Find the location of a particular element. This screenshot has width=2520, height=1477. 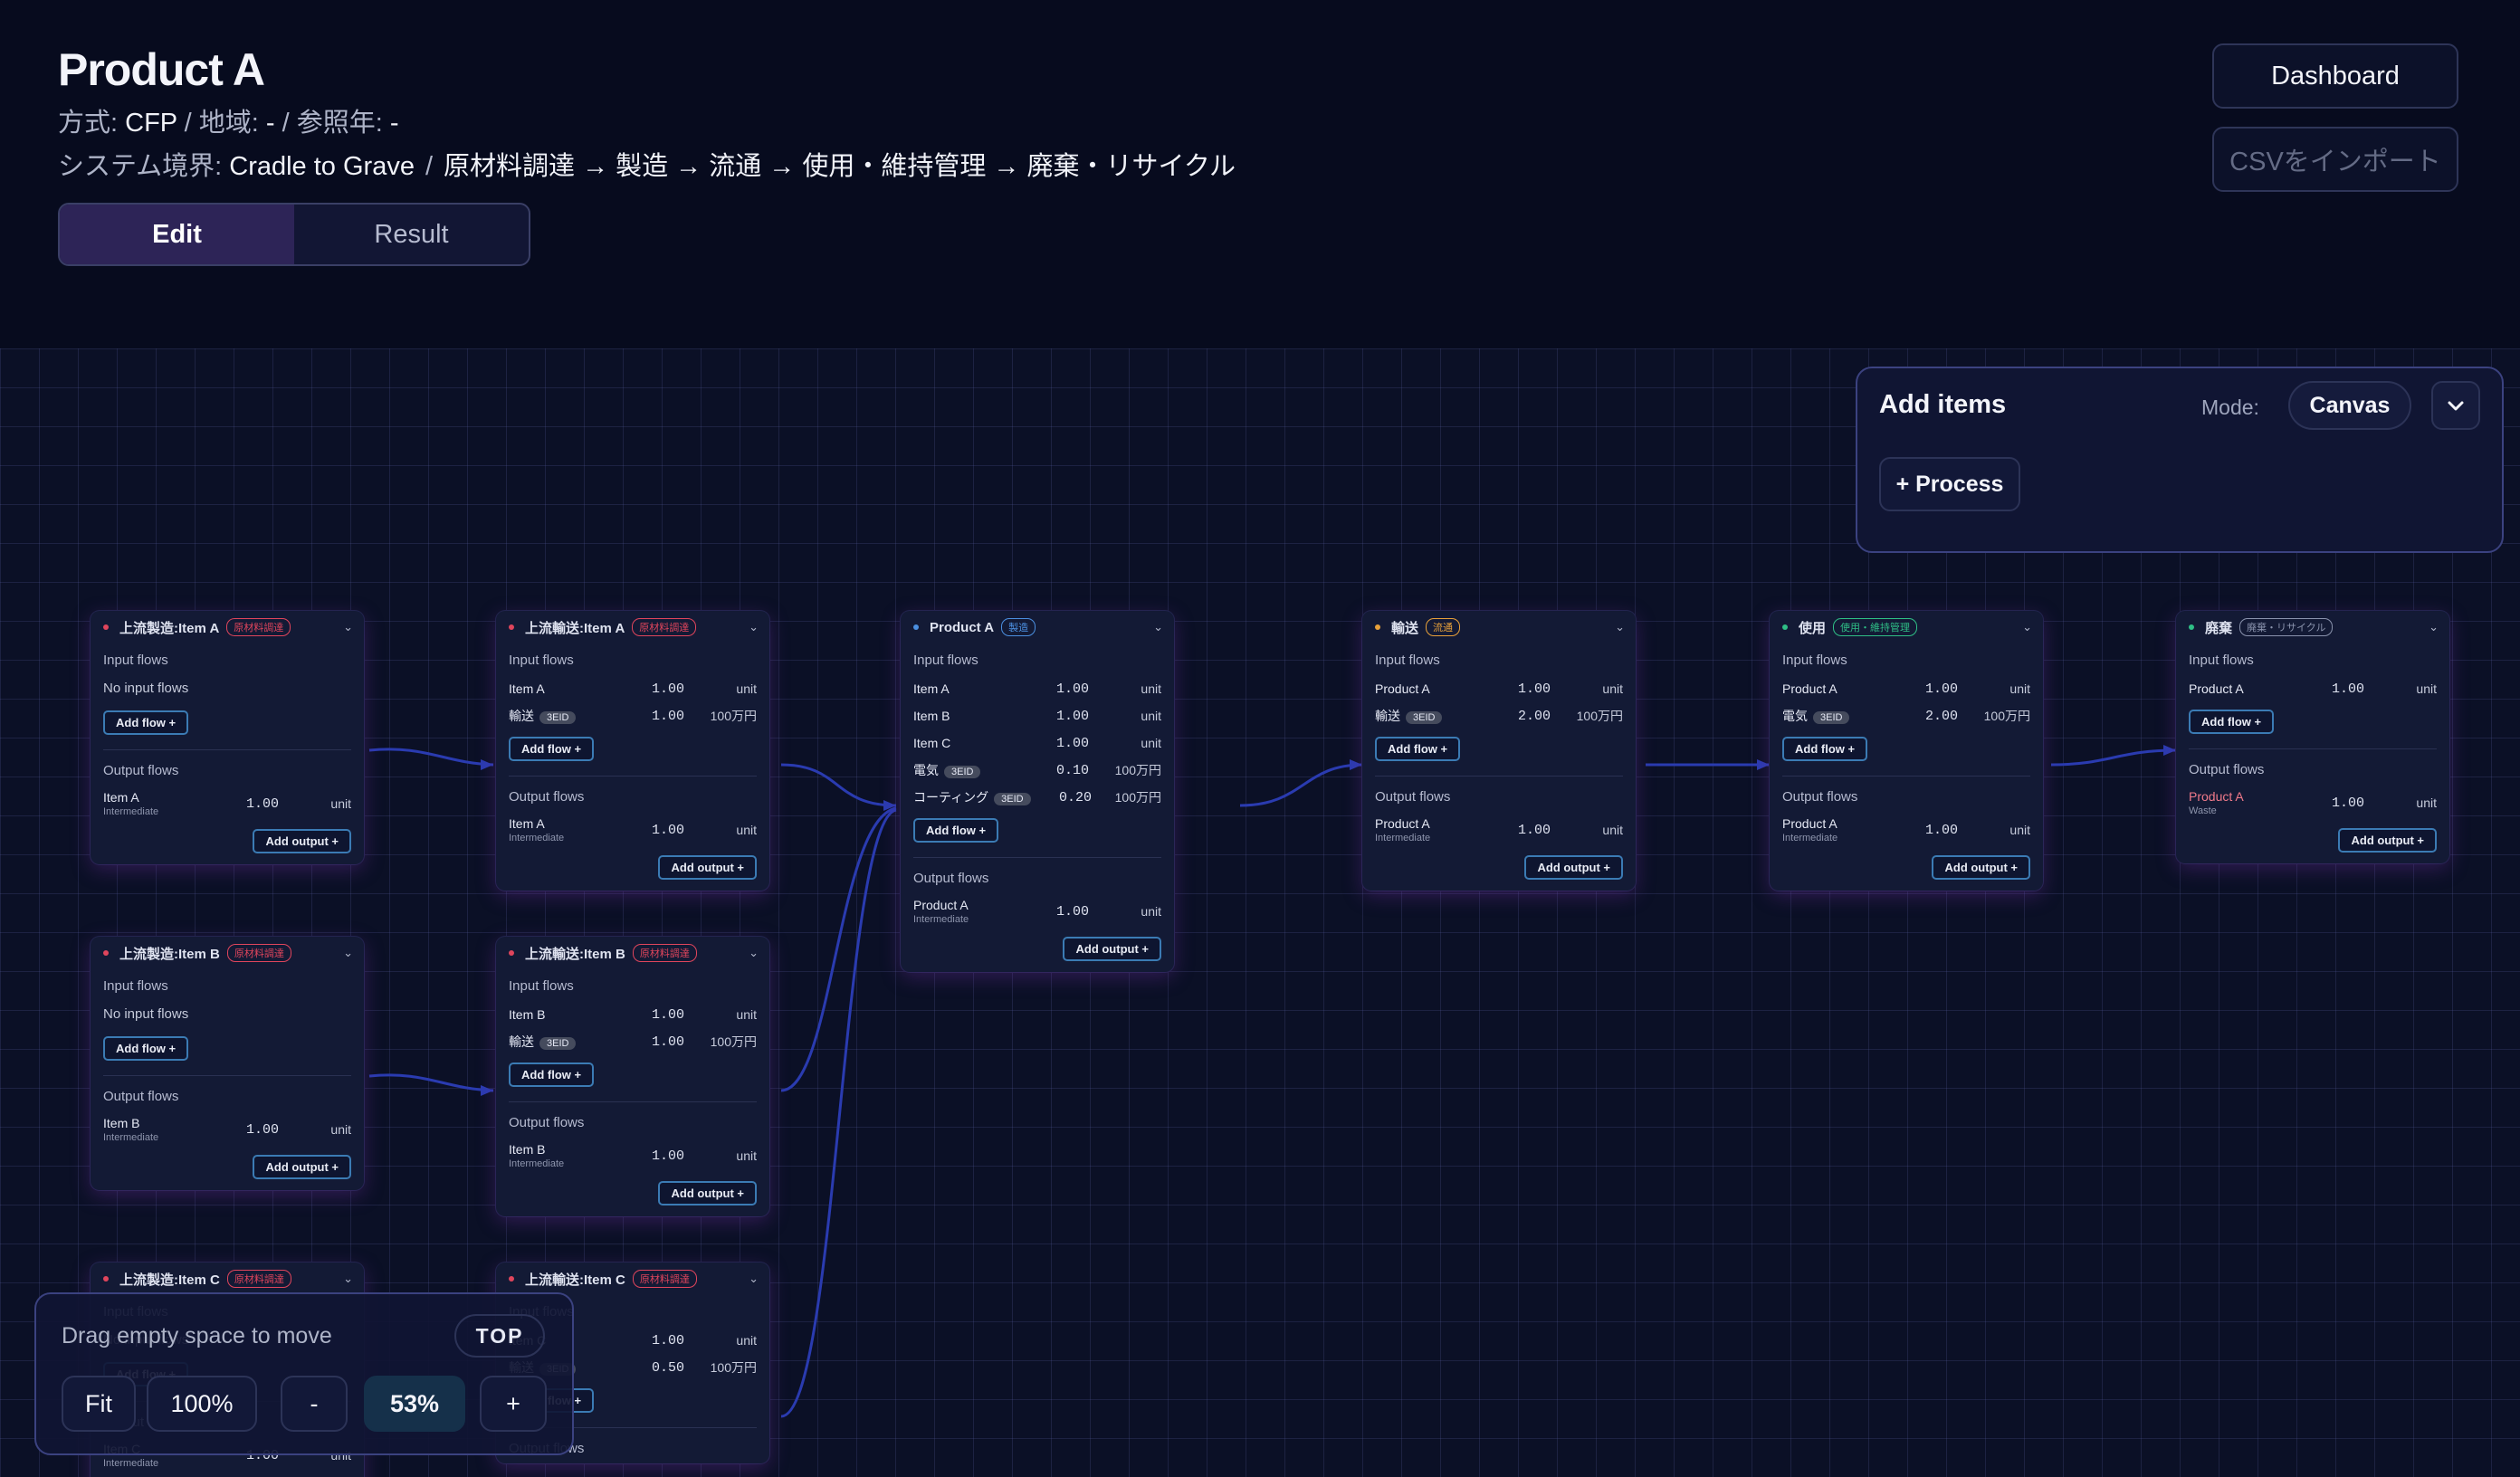

flow-name: Product A Waste is located at coordinates (2245, 802).